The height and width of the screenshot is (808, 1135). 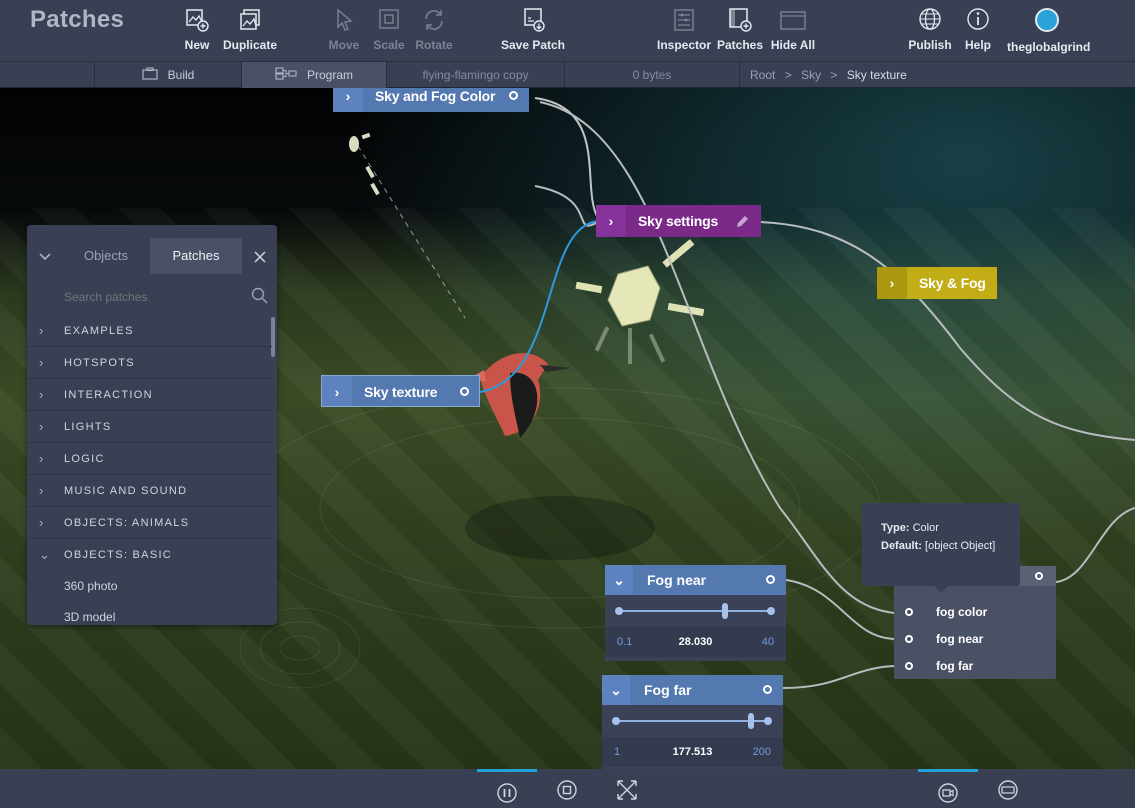 What do you see at coordinates (567, 788) in the screenshot?
I see `stop-button` at bounding box center [567, 788].